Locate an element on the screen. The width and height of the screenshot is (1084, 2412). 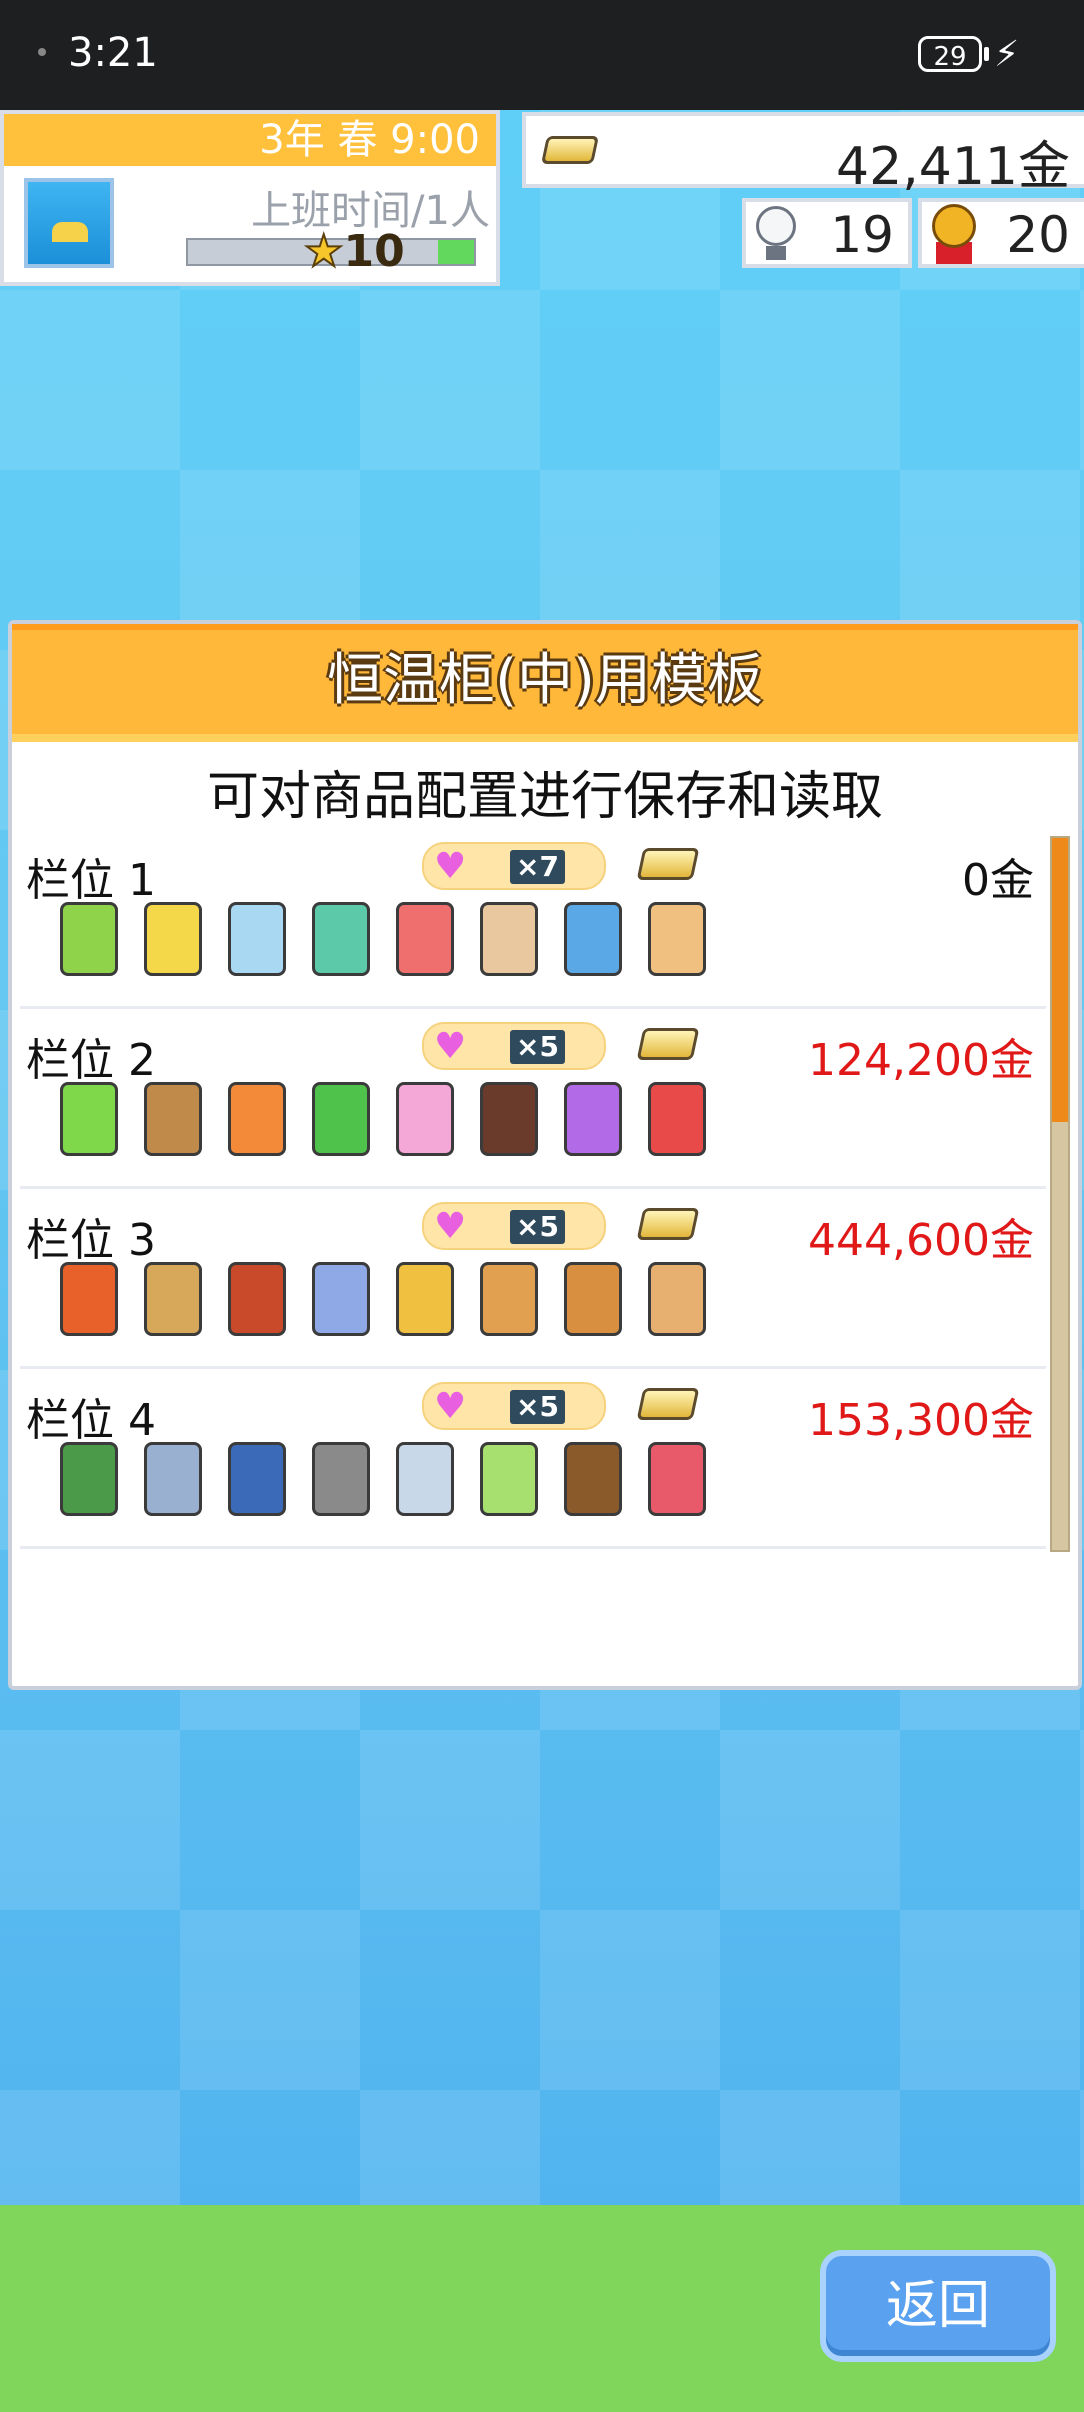
template-slot: 栏位 3 ♥ ×5 444,600金 is located at coordinates (533, 1281).